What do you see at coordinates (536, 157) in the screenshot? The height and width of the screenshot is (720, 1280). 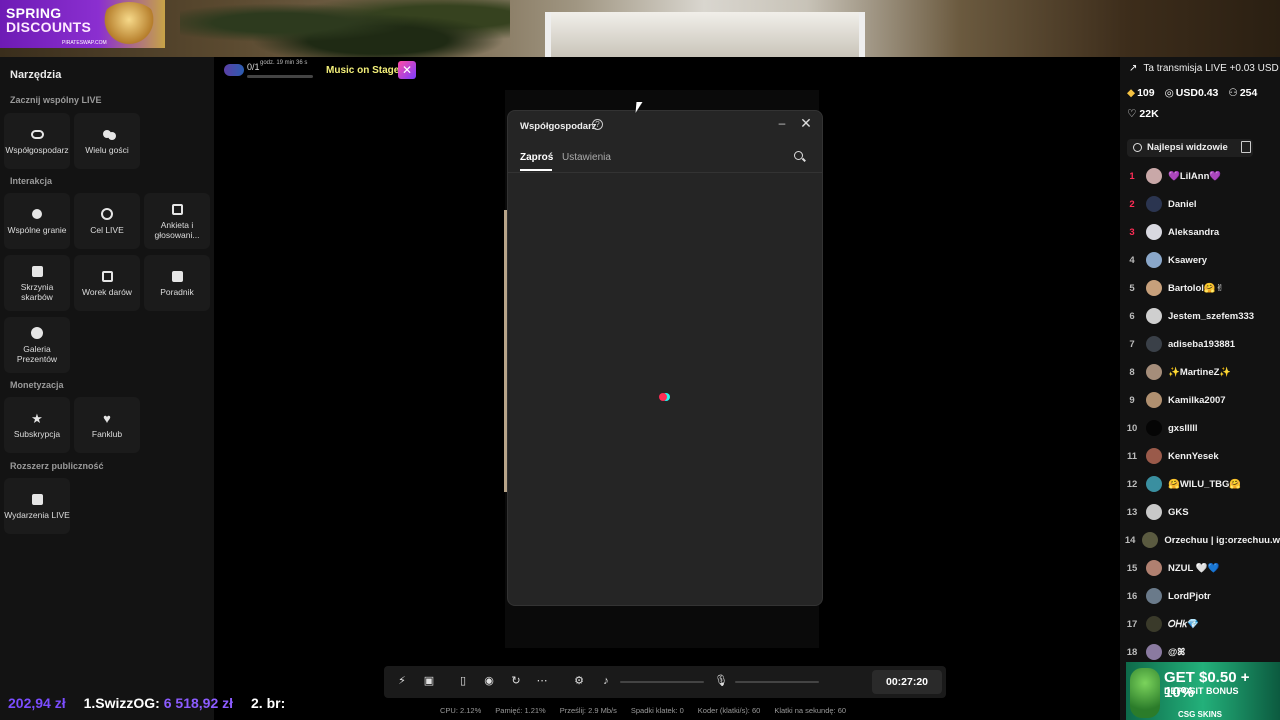 I see `tab-invite: Zaproś` at bounding box center [536, 157].